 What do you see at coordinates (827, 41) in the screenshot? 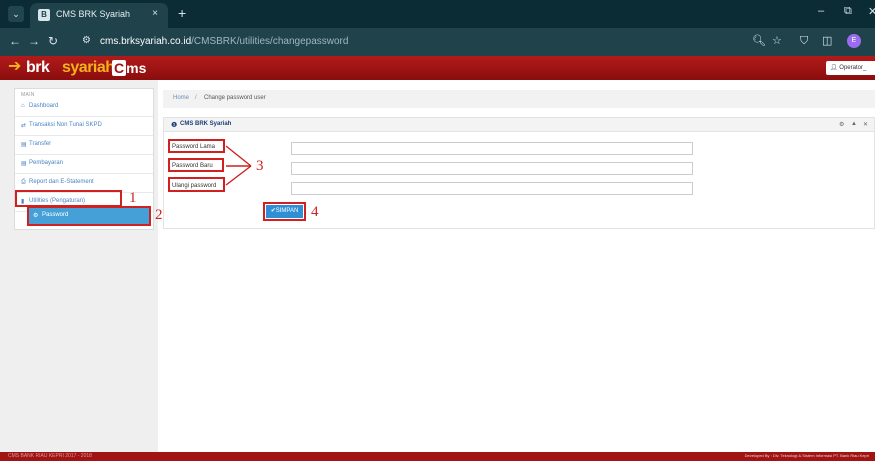
I see `extensions-puzzle-icon: ◫` at bounding box center [827, 41].